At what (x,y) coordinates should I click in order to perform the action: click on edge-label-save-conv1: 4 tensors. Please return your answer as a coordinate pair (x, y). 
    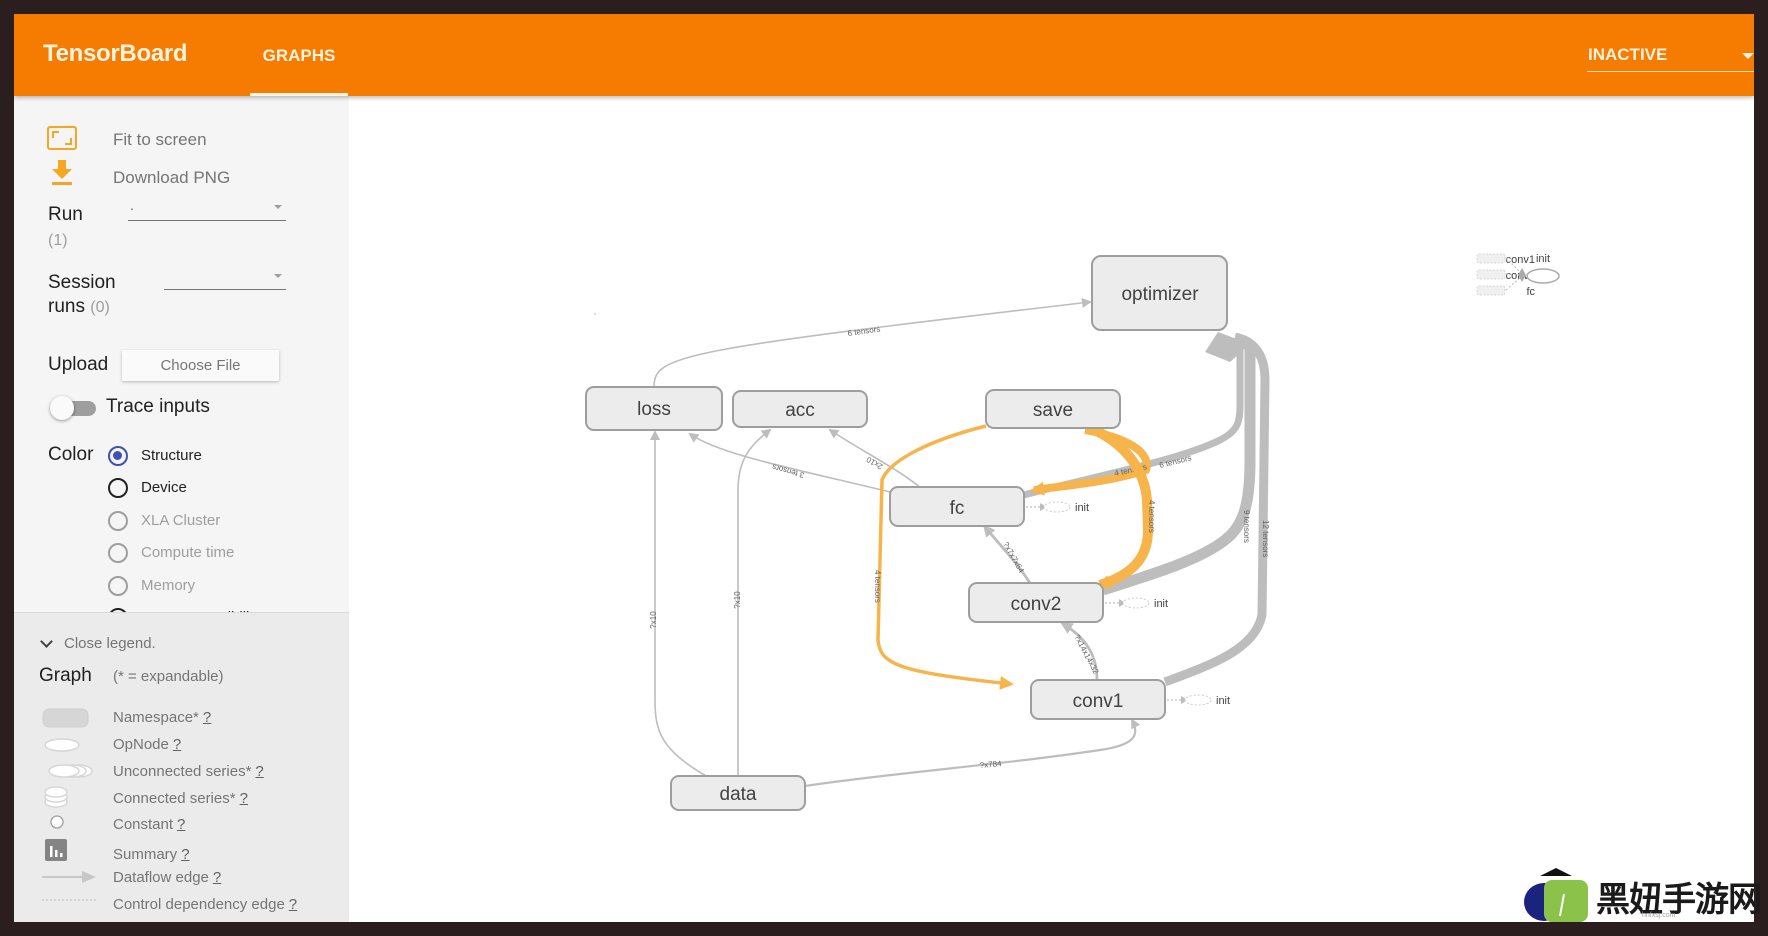
    Looking at the image, I should click on (877, 586).